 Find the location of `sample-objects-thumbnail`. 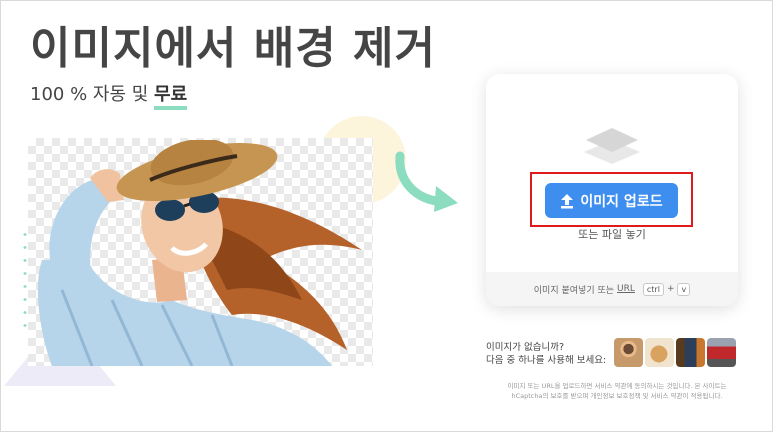

sample-objects-thumbnail is located at coordinates (690, 352).